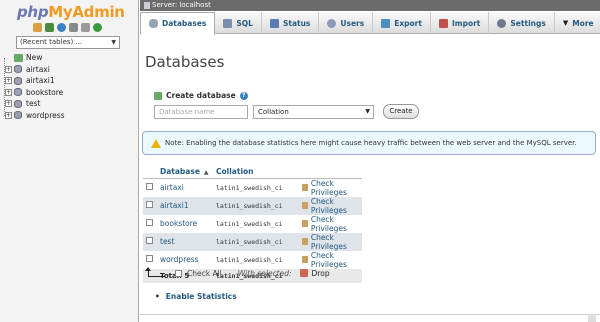 This screenshot has height=322, width=600. Describe the element at coordinates (522, 23) in the screenshot. I see `tab-settings: Settings` at that location.